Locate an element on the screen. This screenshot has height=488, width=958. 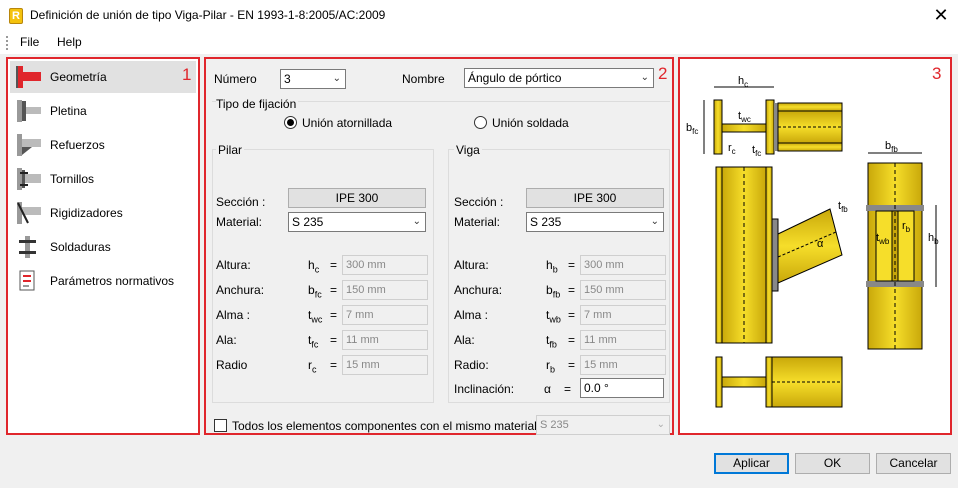
viga-row-label: Alma : is located at coordinates (471, 315).